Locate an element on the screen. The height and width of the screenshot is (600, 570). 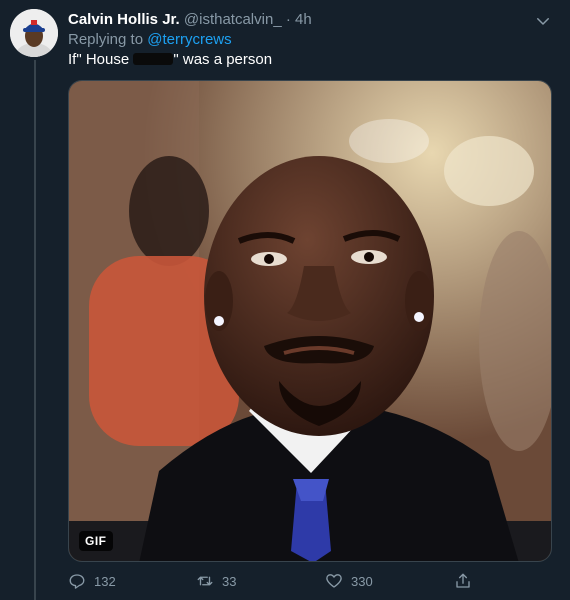
thread-line is located at coordinates (35, 330).